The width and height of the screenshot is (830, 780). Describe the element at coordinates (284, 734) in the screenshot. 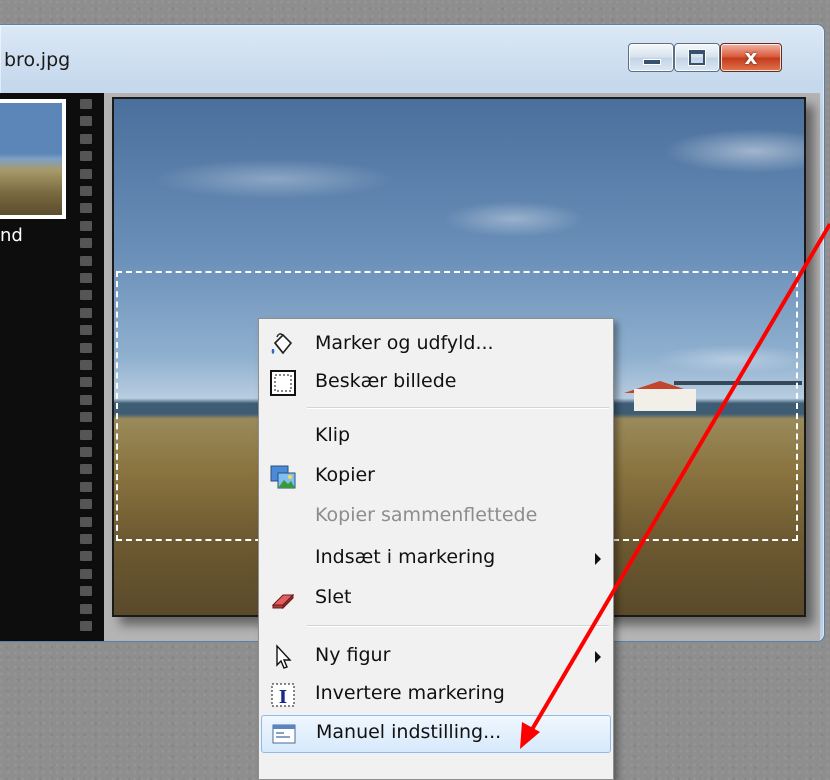

I see `window-settings-icon` at that location.